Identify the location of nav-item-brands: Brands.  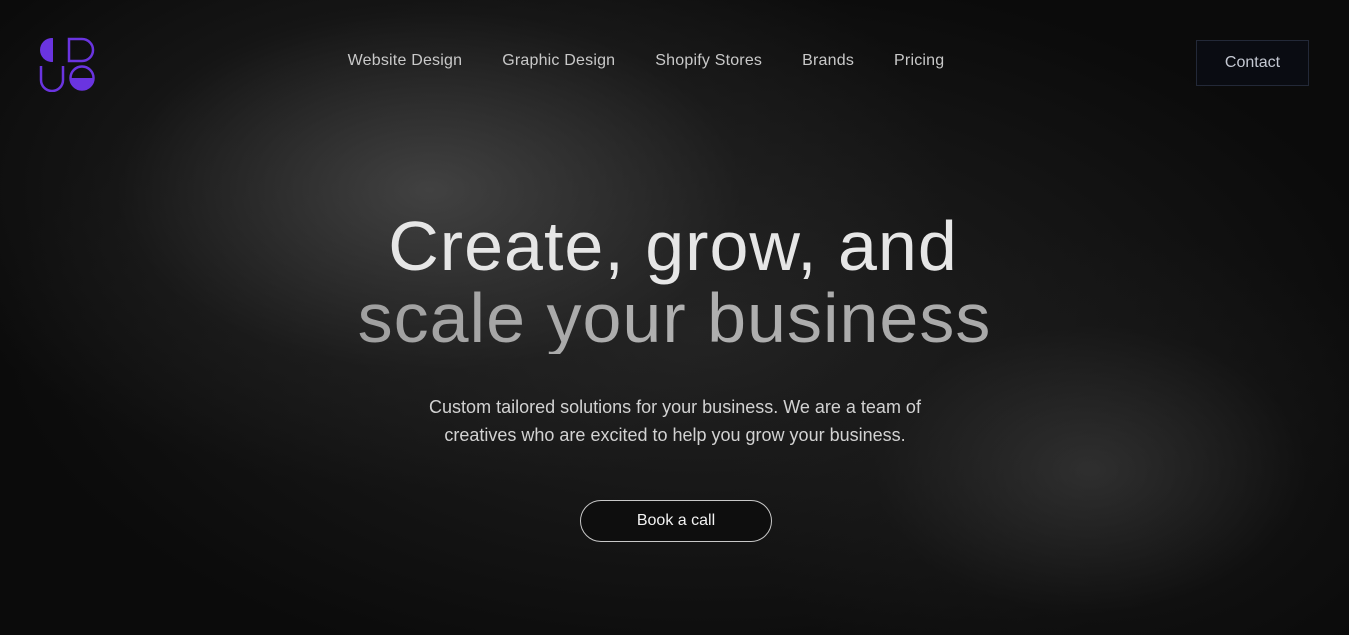
(828, 61).